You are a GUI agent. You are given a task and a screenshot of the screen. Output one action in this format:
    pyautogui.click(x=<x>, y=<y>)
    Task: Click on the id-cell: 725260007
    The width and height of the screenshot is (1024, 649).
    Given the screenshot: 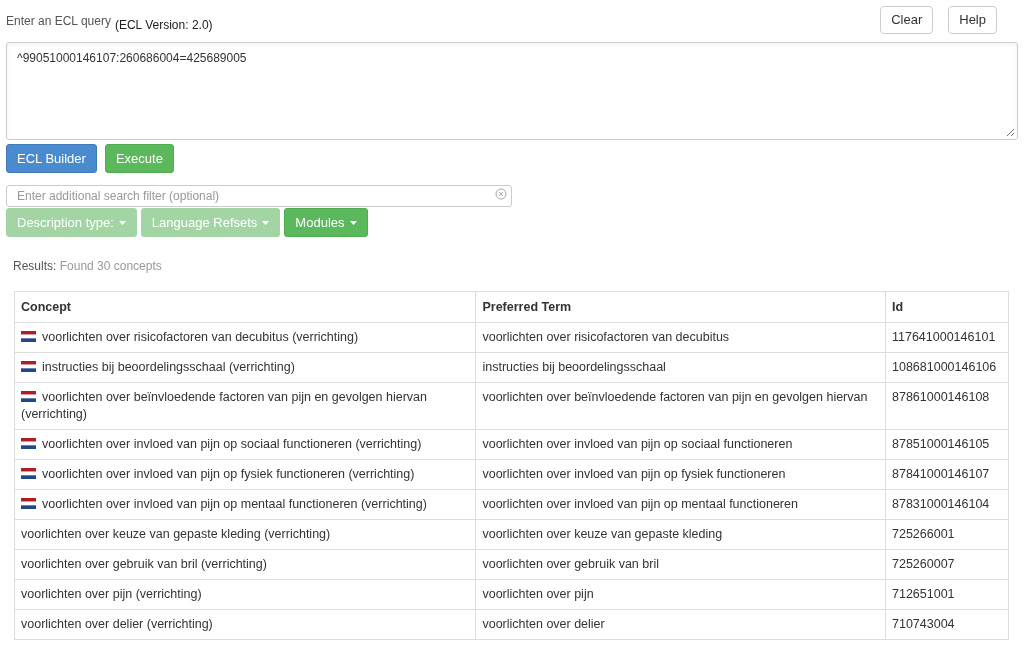 What is the action you would take?
    pyautogui.click(x=947, y=564)
    